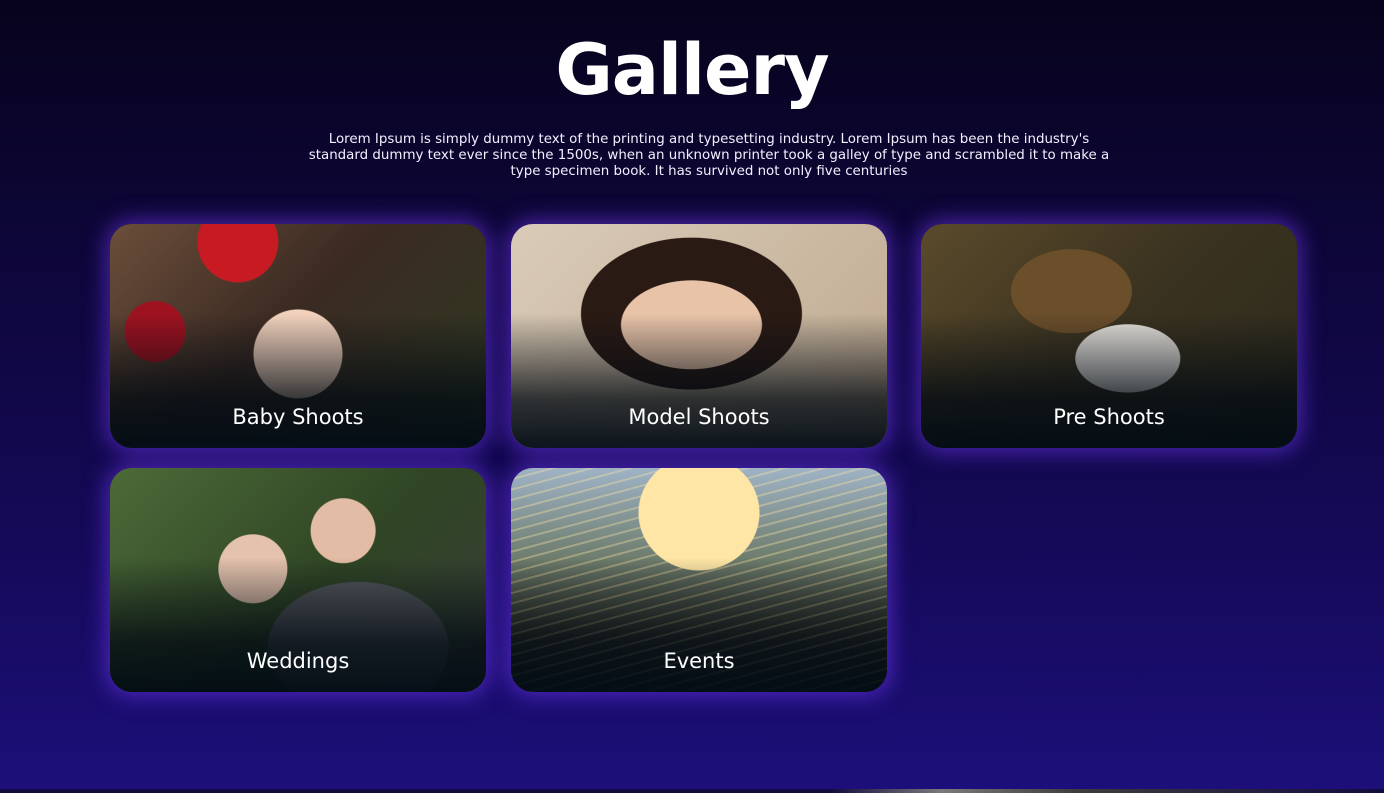 The height and width of the screenshot is (793, 1384). Describe the element at coordinates (699, 580) in the screenshot. I see `gallery-card-events: Events` at that location.